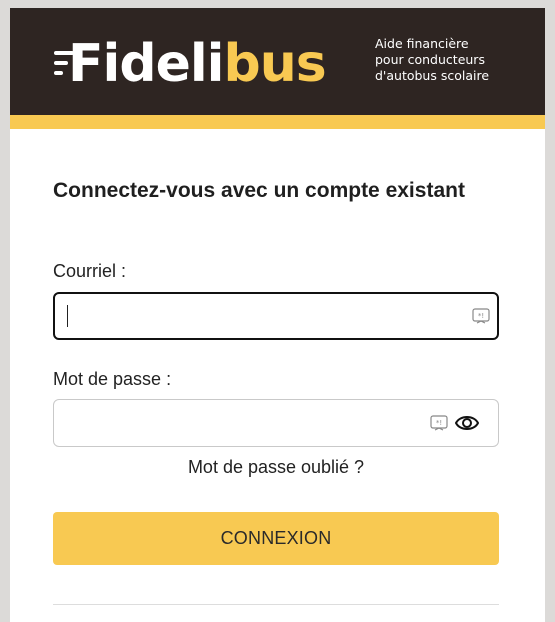  Describe the element at coordinates (430, 59) in the screenshot. I see `tagline-line: pour conducteurs` at that location.